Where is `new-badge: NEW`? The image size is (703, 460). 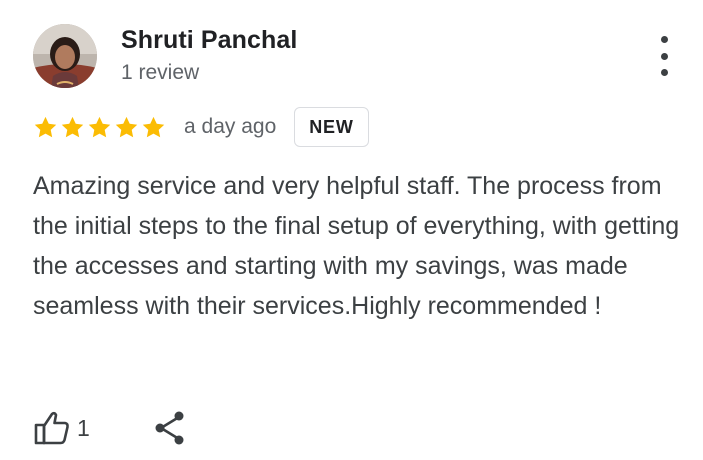 new-badge: NEW is located at coordinates (331, 127).